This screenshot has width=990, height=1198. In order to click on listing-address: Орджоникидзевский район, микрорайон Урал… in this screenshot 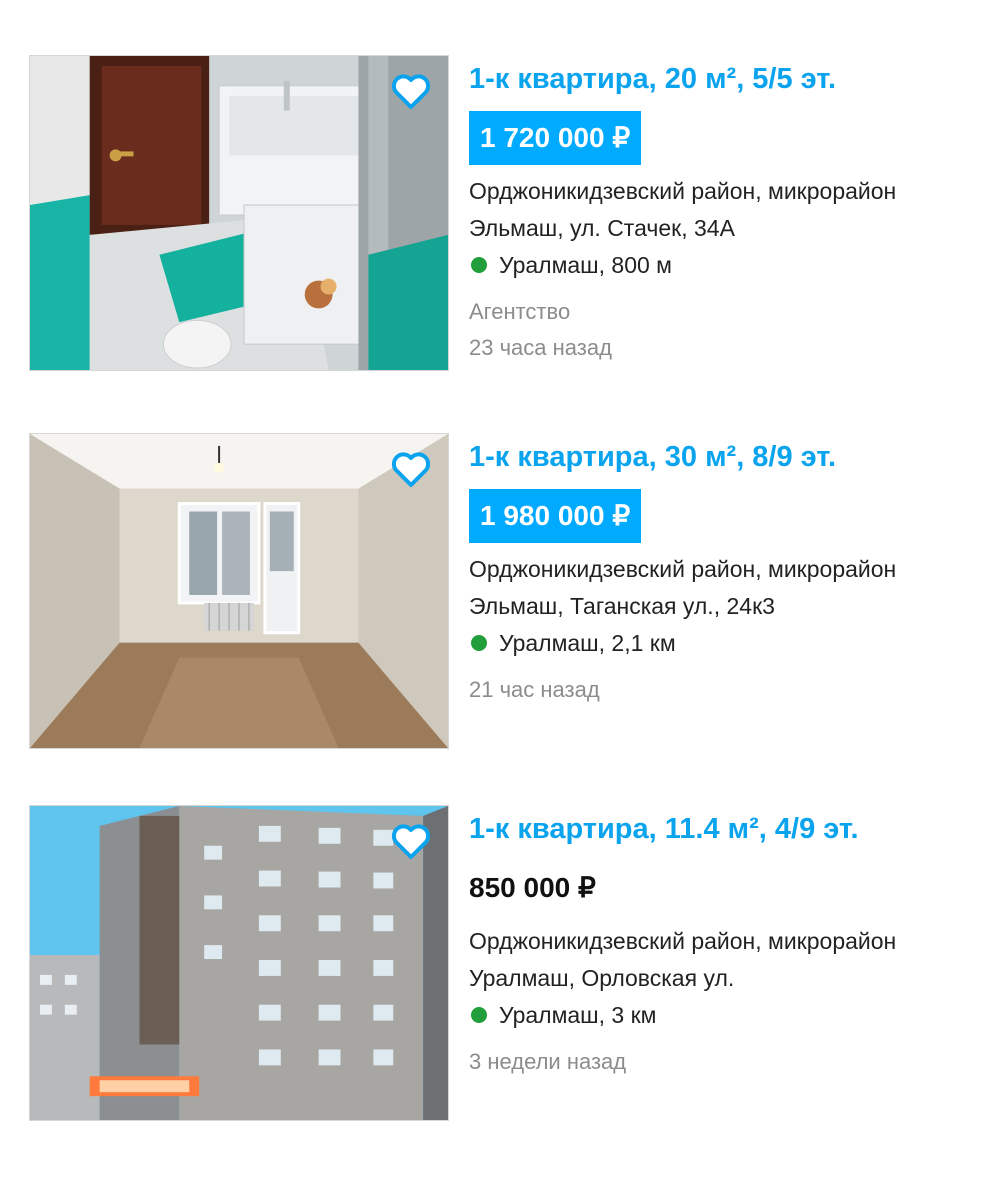, I will do `click(724, 960)`.